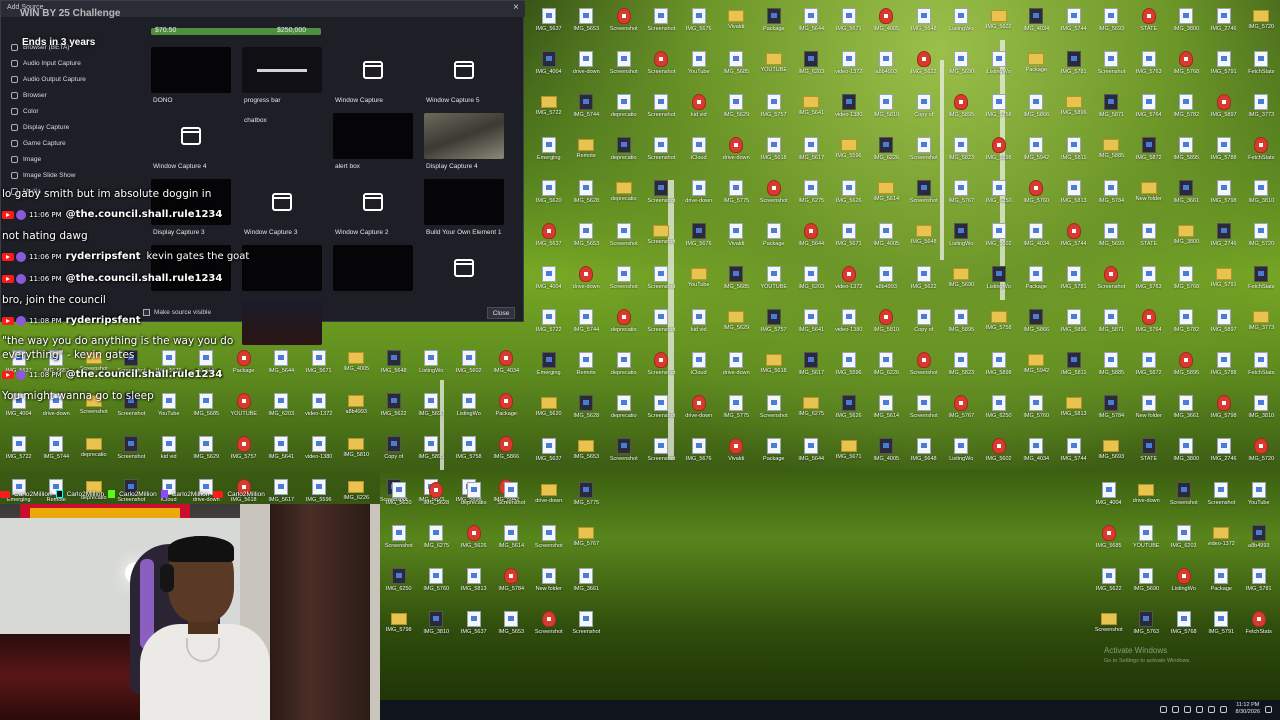 The height and width of the screenshot is (720, 1280). Describe the element at coordinates (1261, 326) in the screenshot. I see `desktop-icon: IMG_3773` at that location.